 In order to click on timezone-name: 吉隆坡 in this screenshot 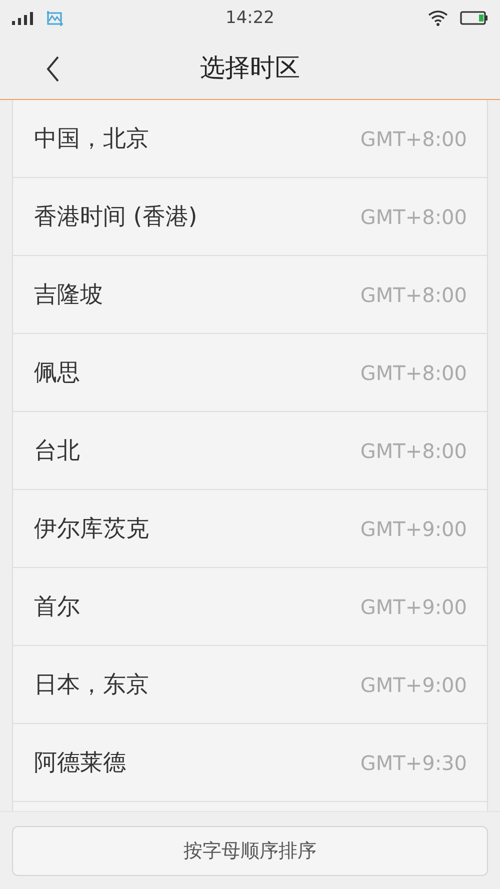, I will do `click(68, 295)`.